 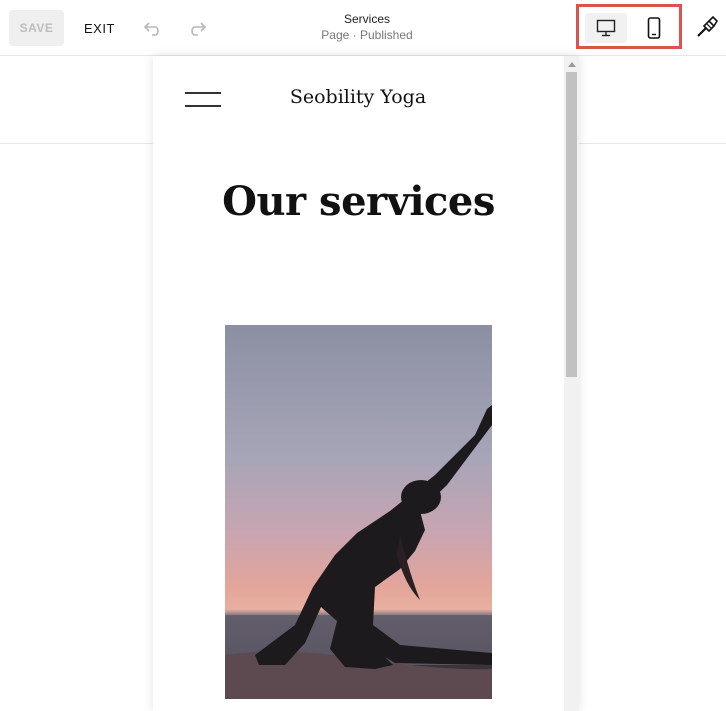 What do you see at coordinates (36, 28) in the screenshot?
I see `save-button: SAVE` at bounding box center [36, 28].